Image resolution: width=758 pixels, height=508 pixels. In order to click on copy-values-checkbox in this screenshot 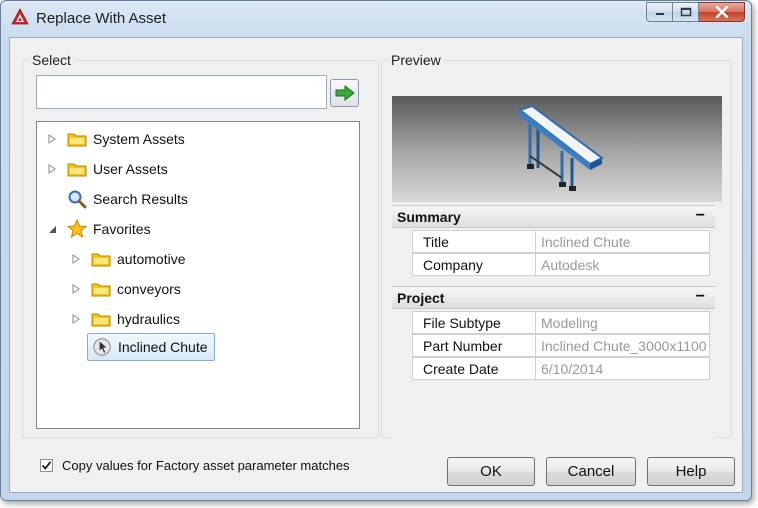, I will do `click(46, 465)`.